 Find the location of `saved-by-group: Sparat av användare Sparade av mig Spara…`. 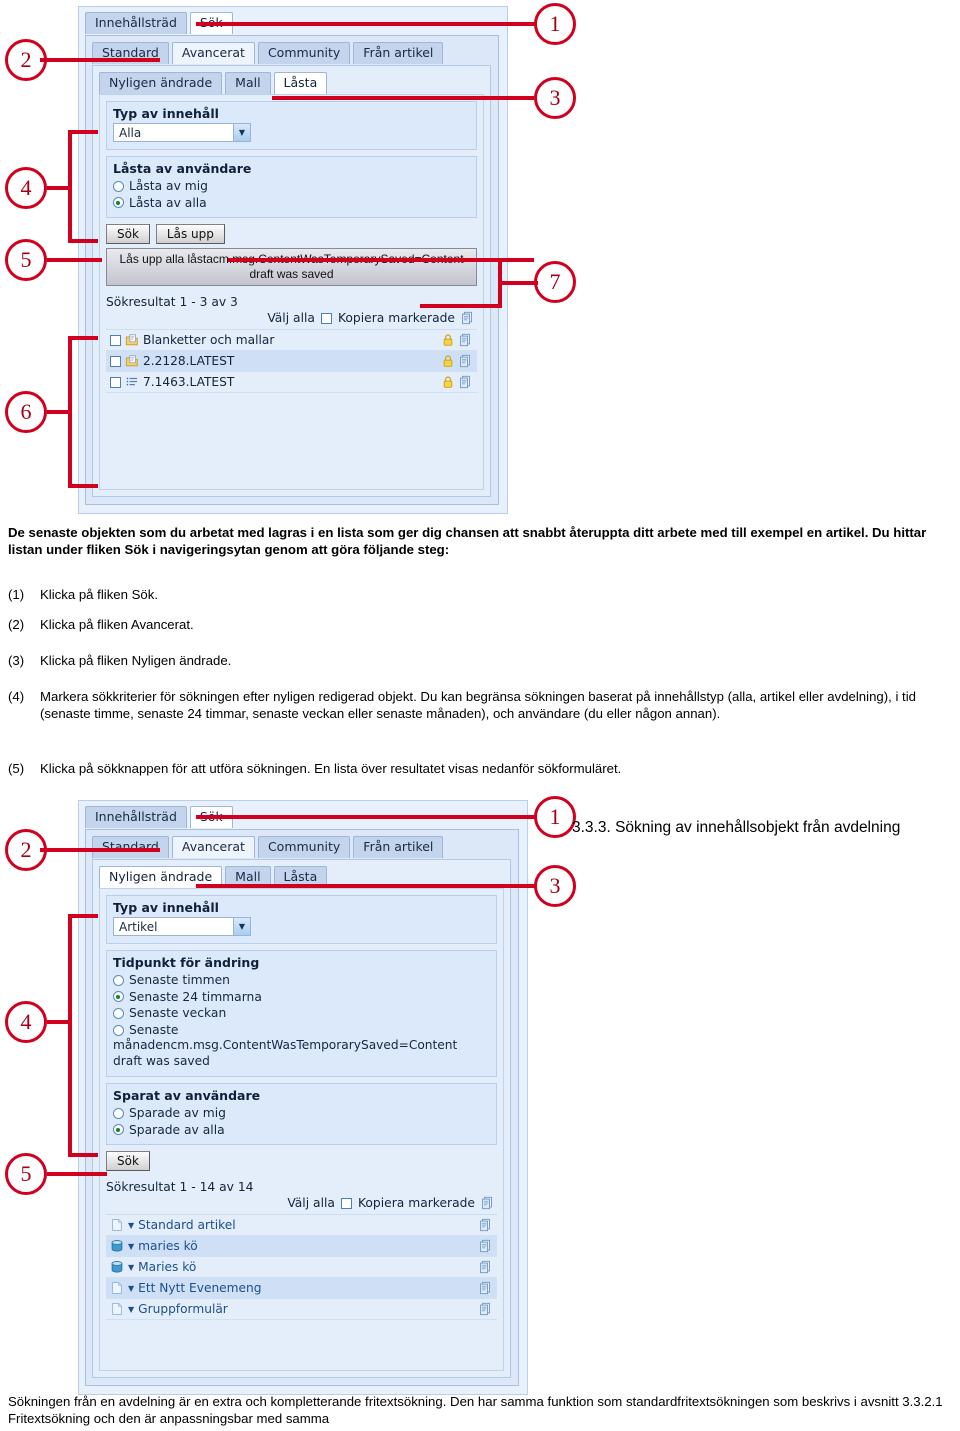

saved-by-group: Sparat av användare Sparade av mig Spara… is located at coordinates (301, 1114).